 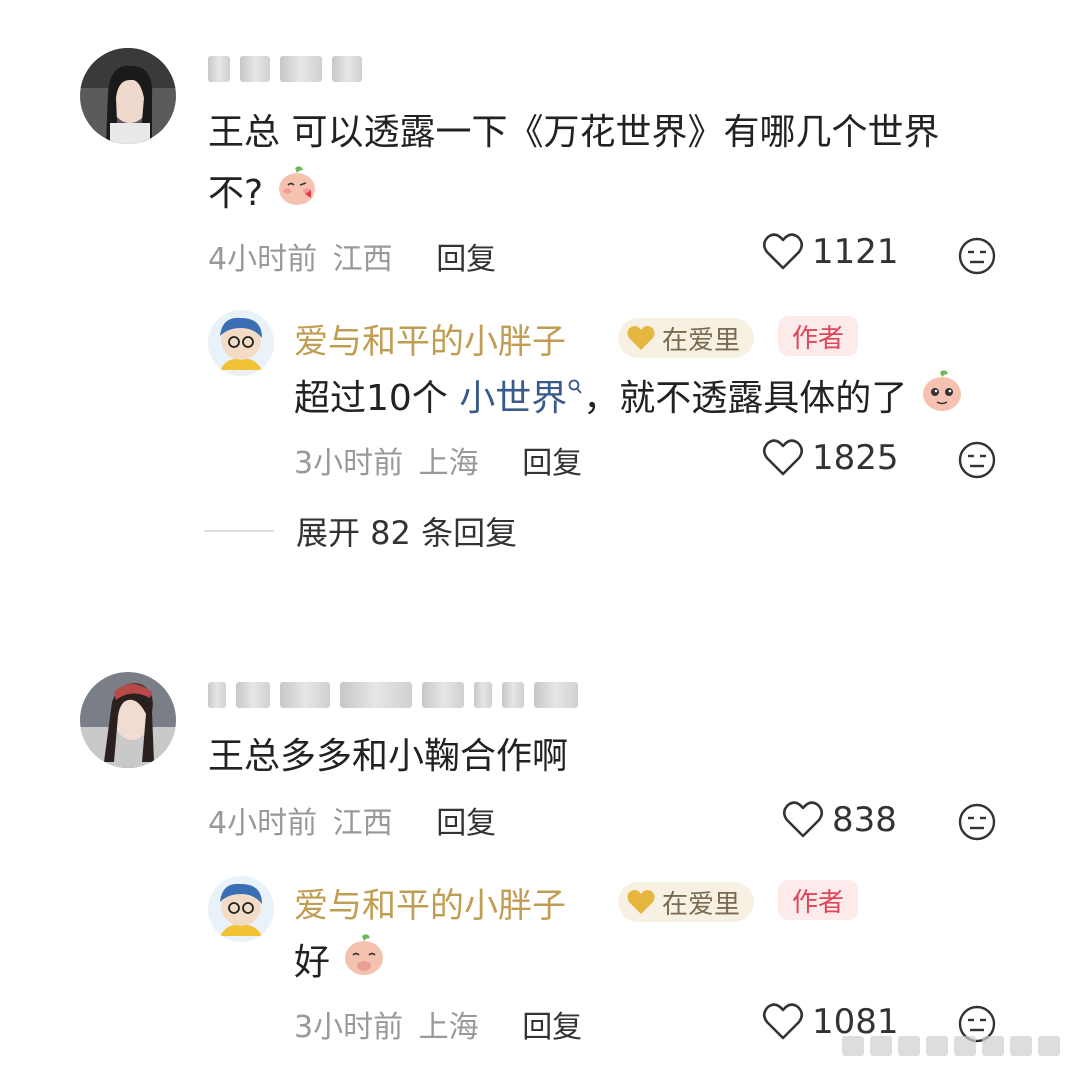 What do you see at coordinates (513, 398) in the screenshot?
I see `topic-link: 小世界` at bounding box center [513, 398].